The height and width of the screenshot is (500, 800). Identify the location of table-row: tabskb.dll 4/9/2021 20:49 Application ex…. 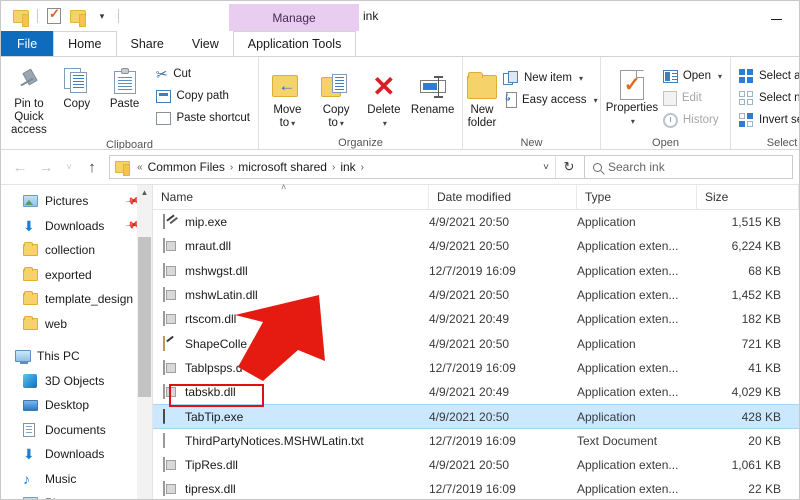
(476, 392).